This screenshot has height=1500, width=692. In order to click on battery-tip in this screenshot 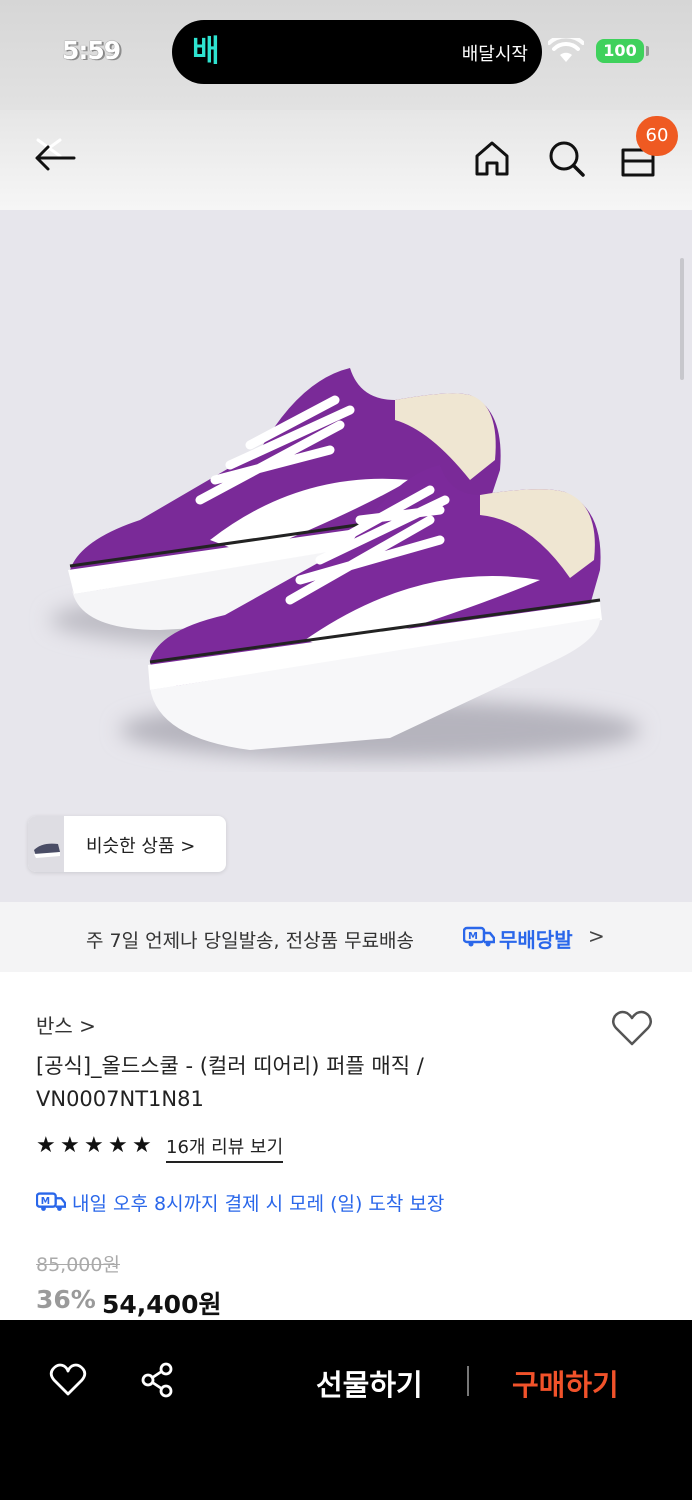, I will do `click(647, 51)`.